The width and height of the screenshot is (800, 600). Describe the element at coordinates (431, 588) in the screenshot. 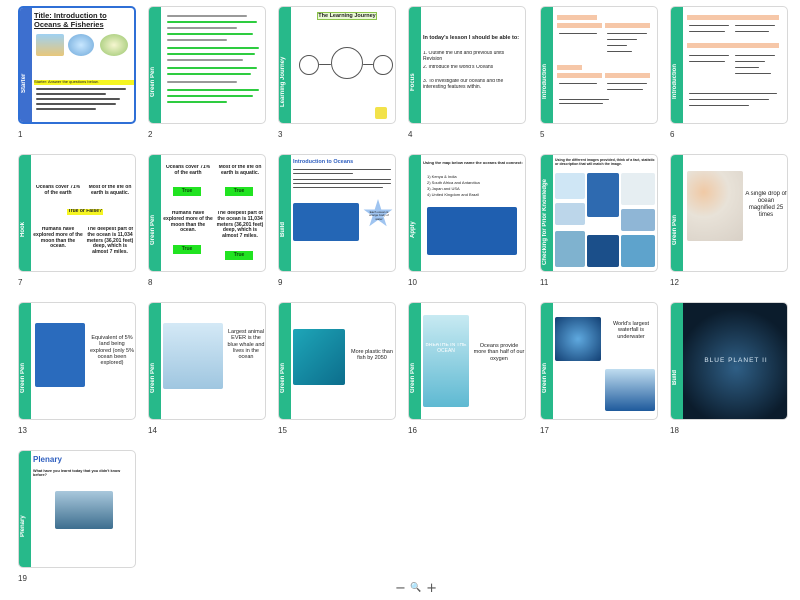

I see `zoom-in-button: +` at that location.